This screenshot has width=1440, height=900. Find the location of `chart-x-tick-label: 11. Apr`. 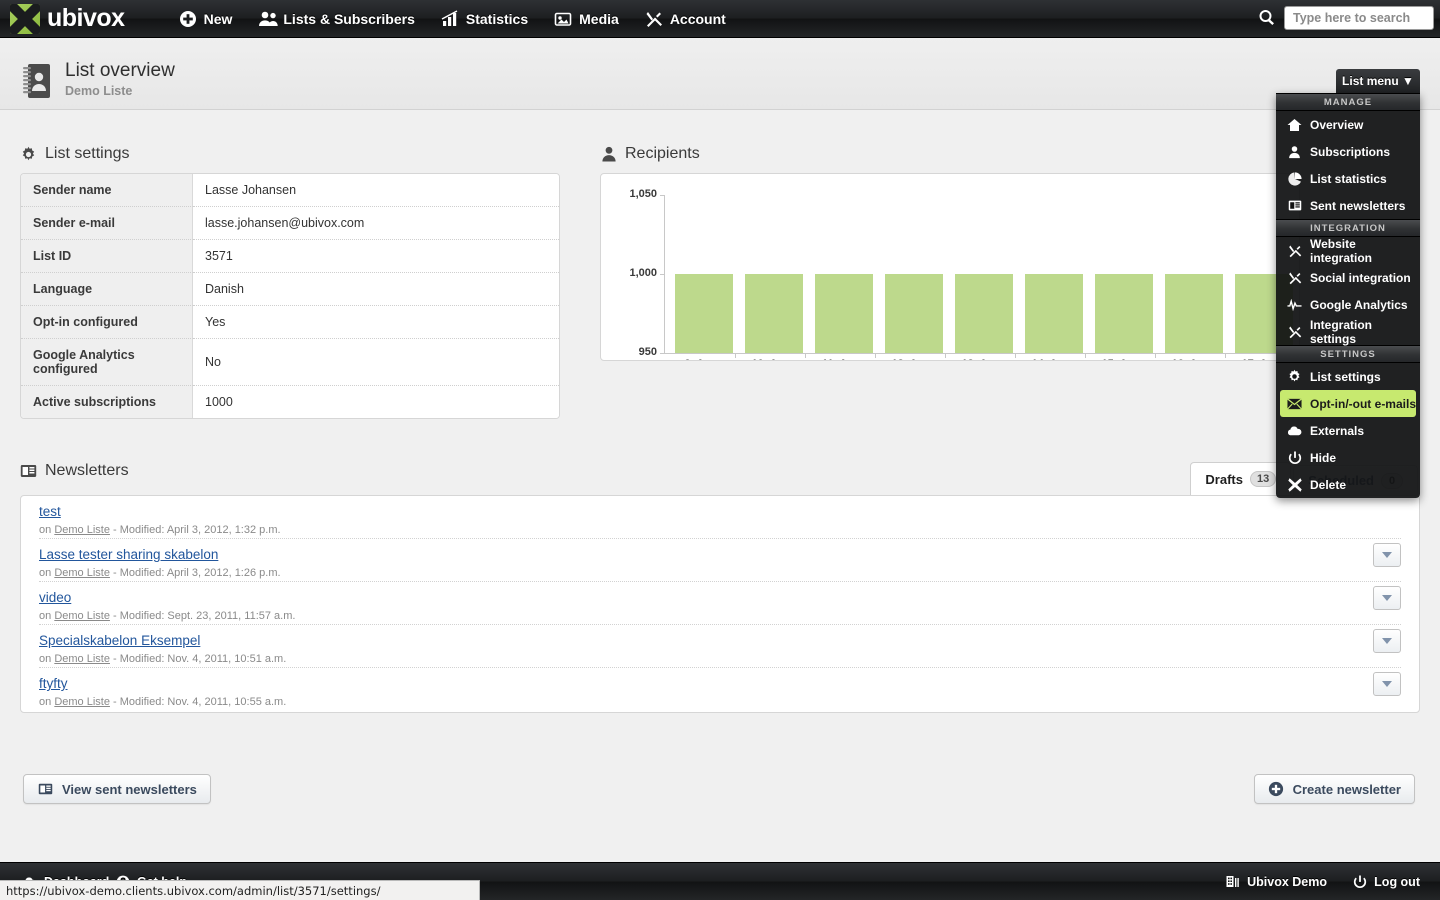

chart-x-tick-label: 11. Apr is located at coordinates (840, 359).